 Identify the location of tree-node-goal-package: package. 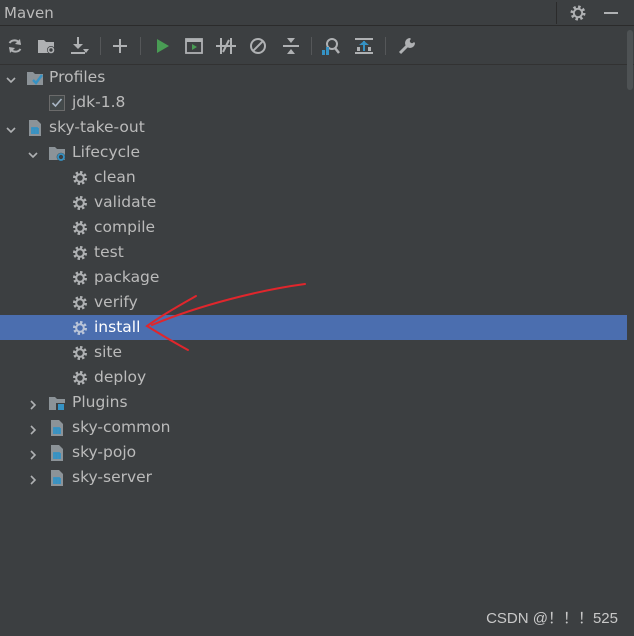
(313, 277).